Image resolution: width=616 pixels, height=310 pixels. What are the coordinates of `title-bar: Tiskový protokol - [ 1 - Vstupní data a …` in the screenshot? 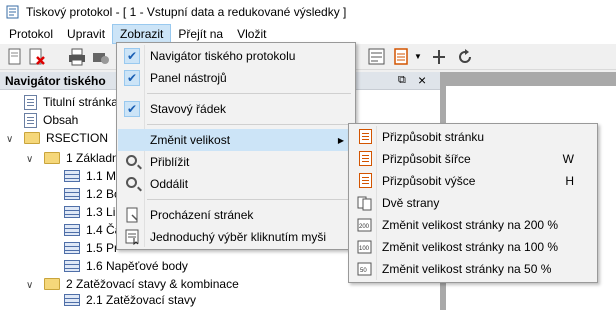 It's located at (308, 12).